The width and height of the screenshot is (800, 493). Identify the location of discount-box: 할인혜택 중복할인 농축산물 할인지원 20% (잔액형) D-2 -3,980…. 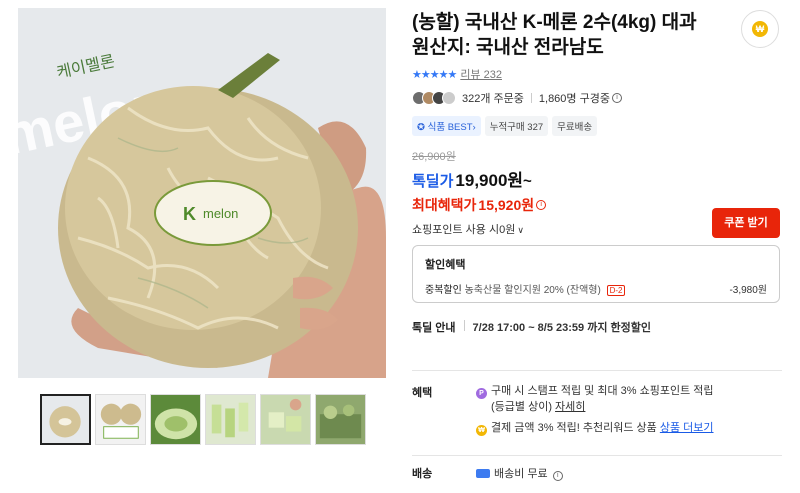
(596, 274).